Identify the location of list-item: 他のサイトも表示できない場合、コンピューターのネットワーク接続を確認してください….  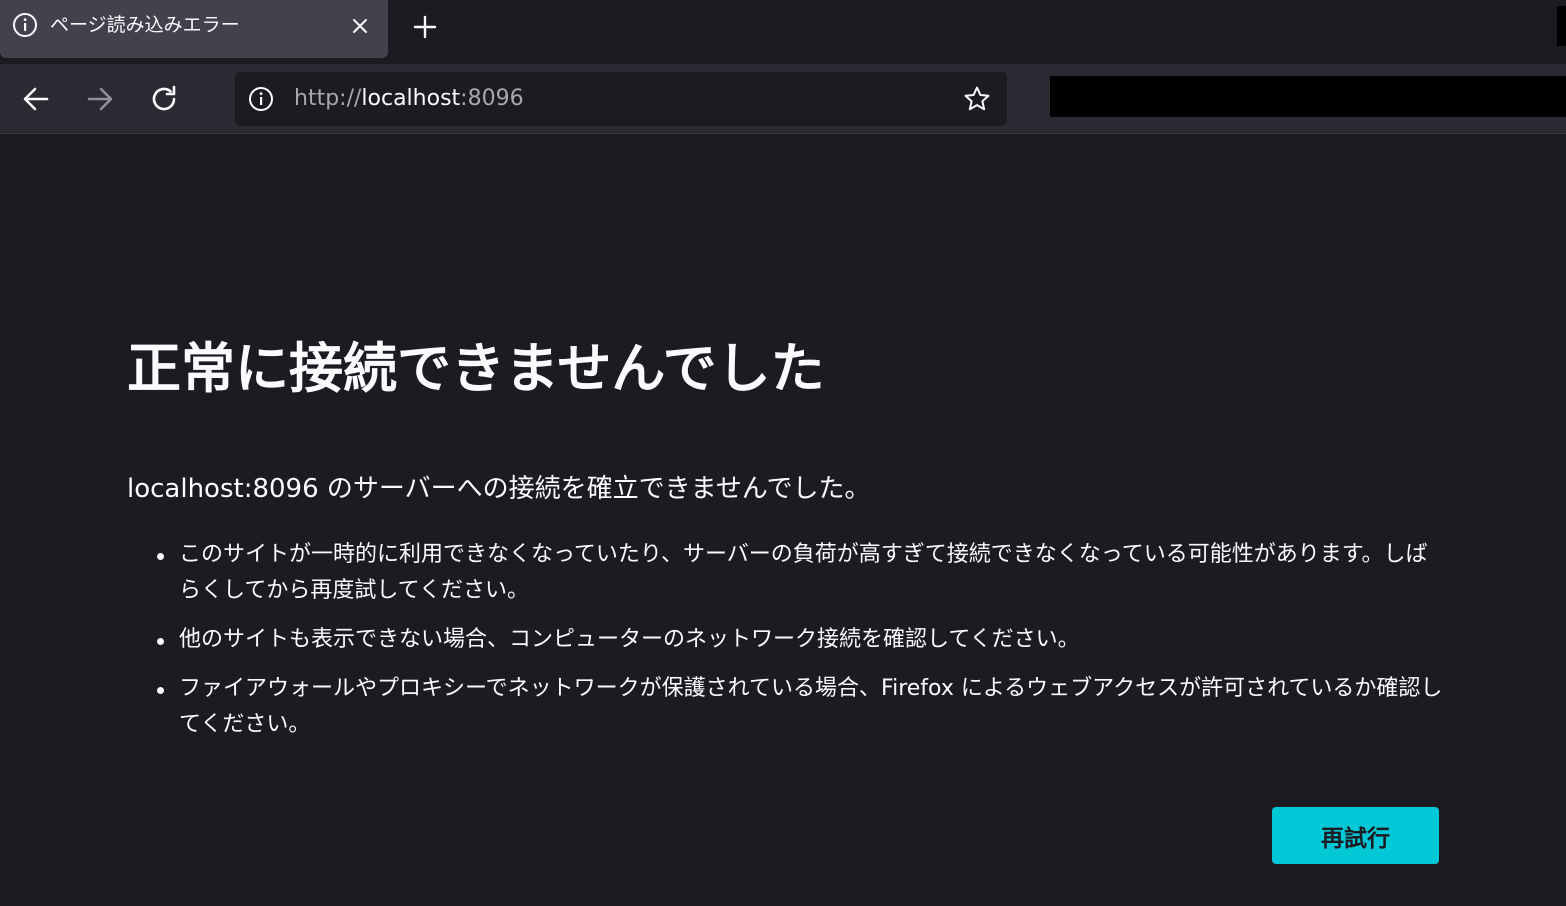
(802, 640).